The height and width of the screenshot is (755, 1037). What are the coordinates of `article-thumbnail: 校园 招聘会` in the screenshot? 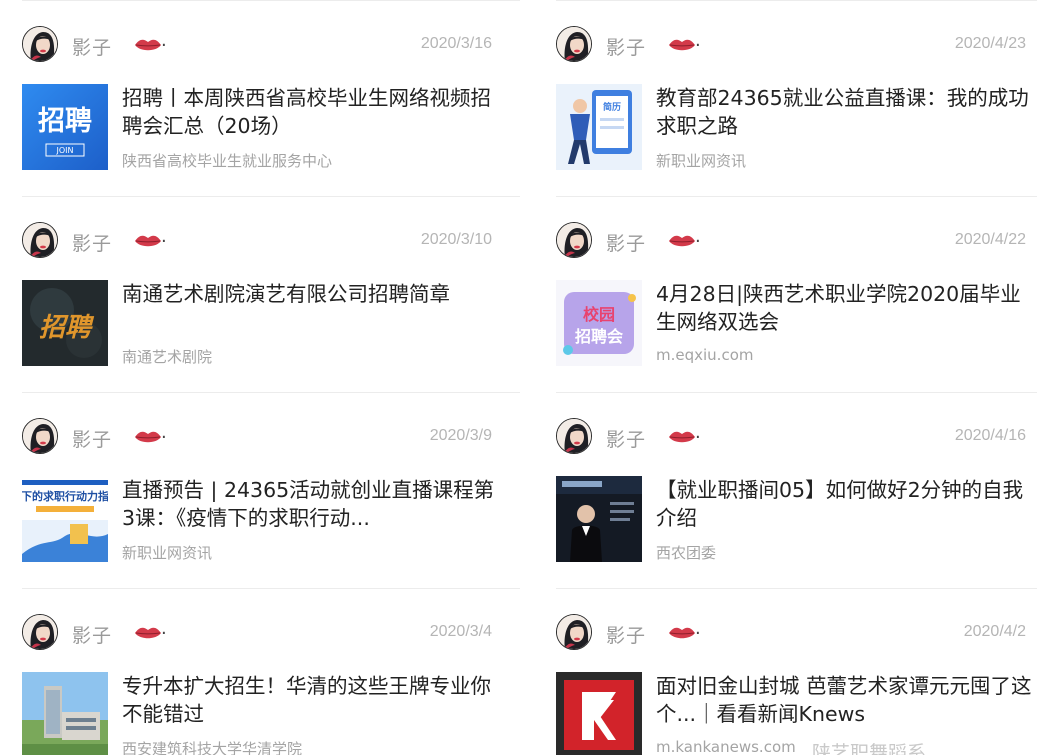 It's located at (599, 323).